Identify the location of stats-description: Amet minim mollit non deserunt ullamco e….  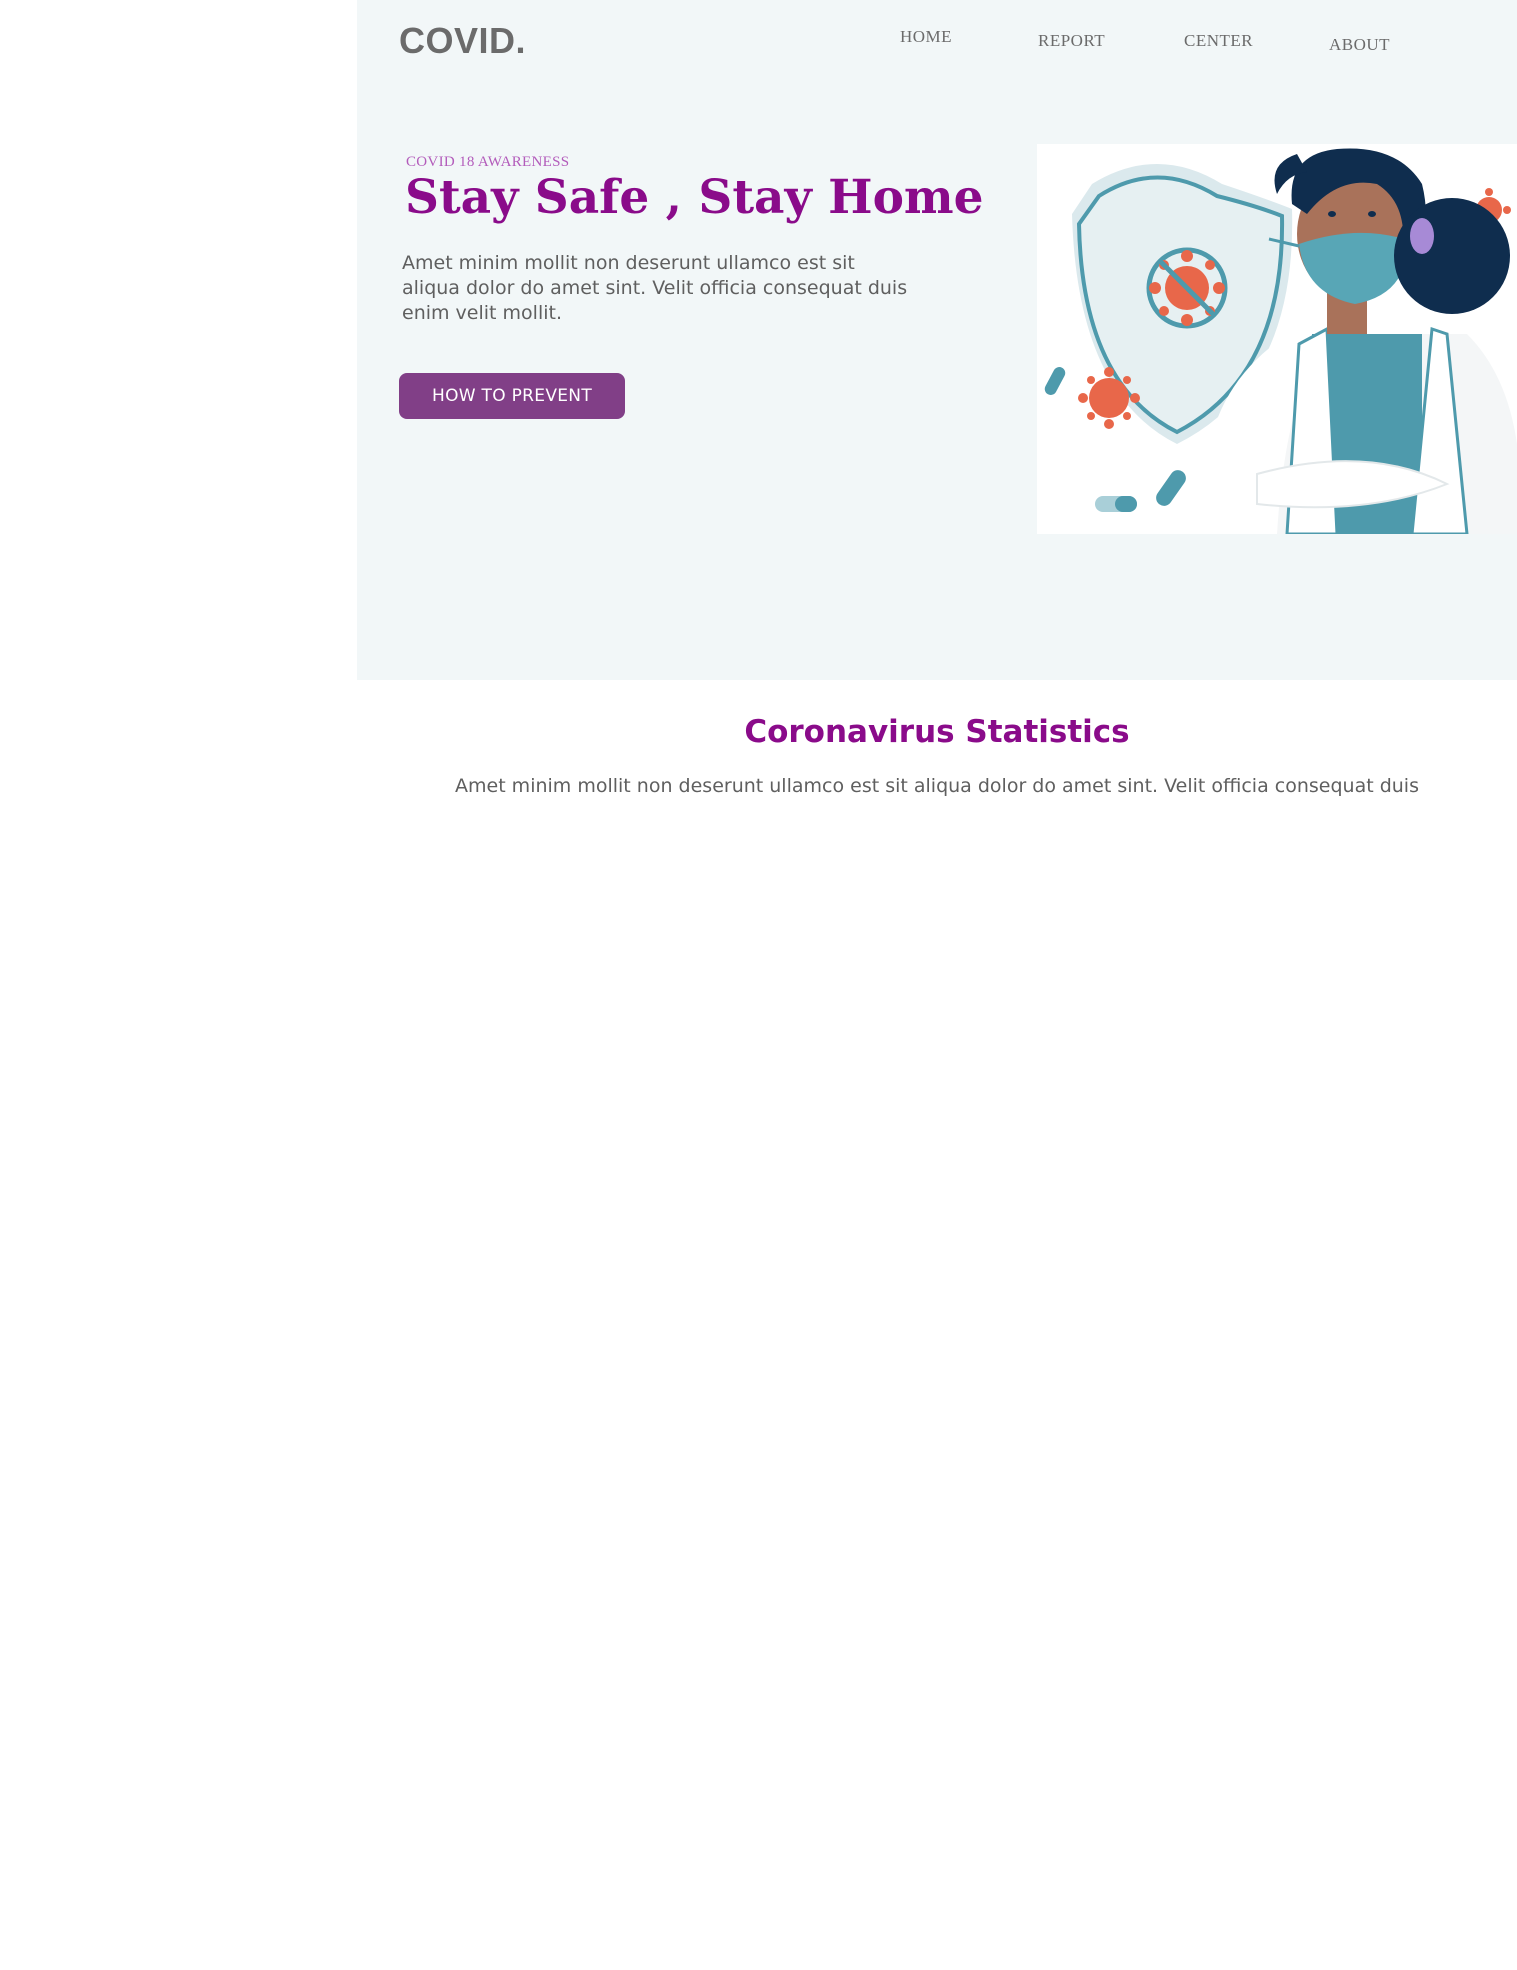
(937, 786).